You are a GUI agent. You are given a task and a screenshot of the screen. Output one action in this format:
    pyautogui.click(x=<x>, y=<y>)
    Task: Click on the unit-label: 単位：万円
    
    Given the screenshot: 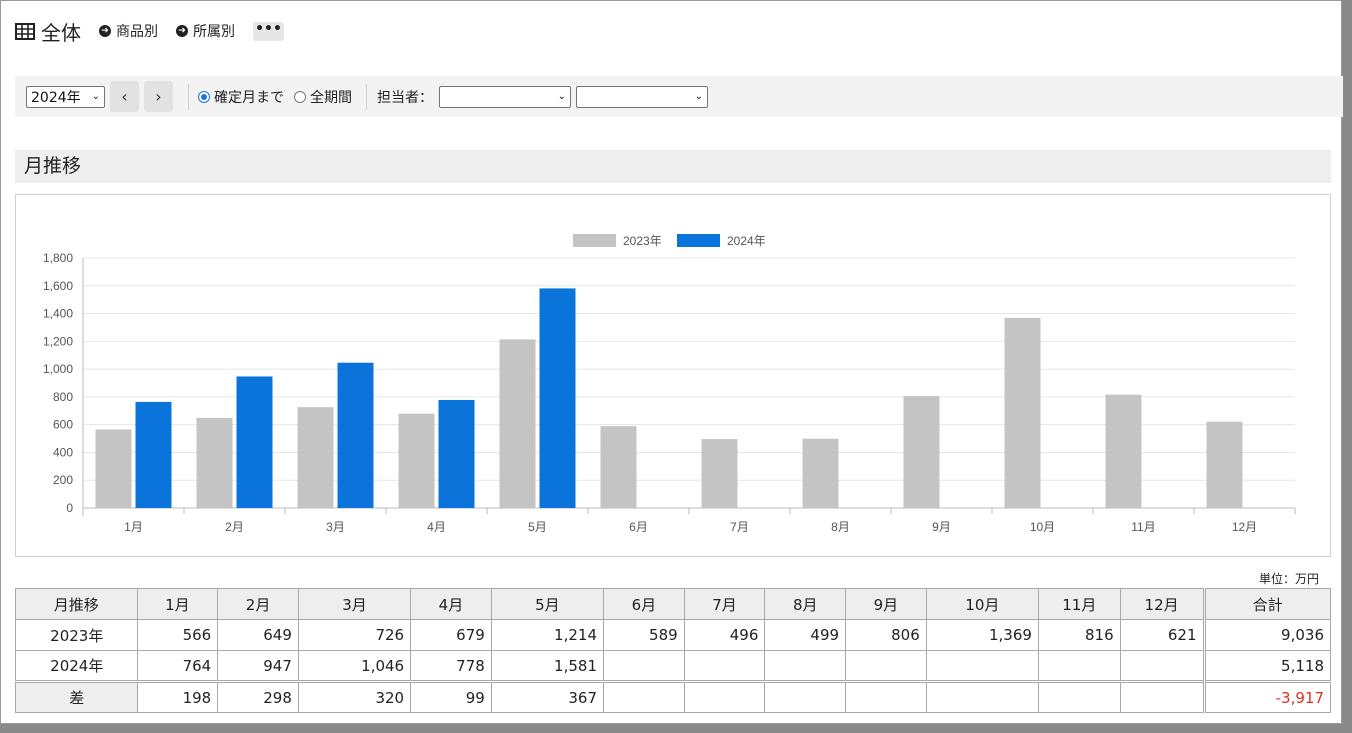 What is the action you would take?
    pyautogui.click(x=1288, y=579)
    